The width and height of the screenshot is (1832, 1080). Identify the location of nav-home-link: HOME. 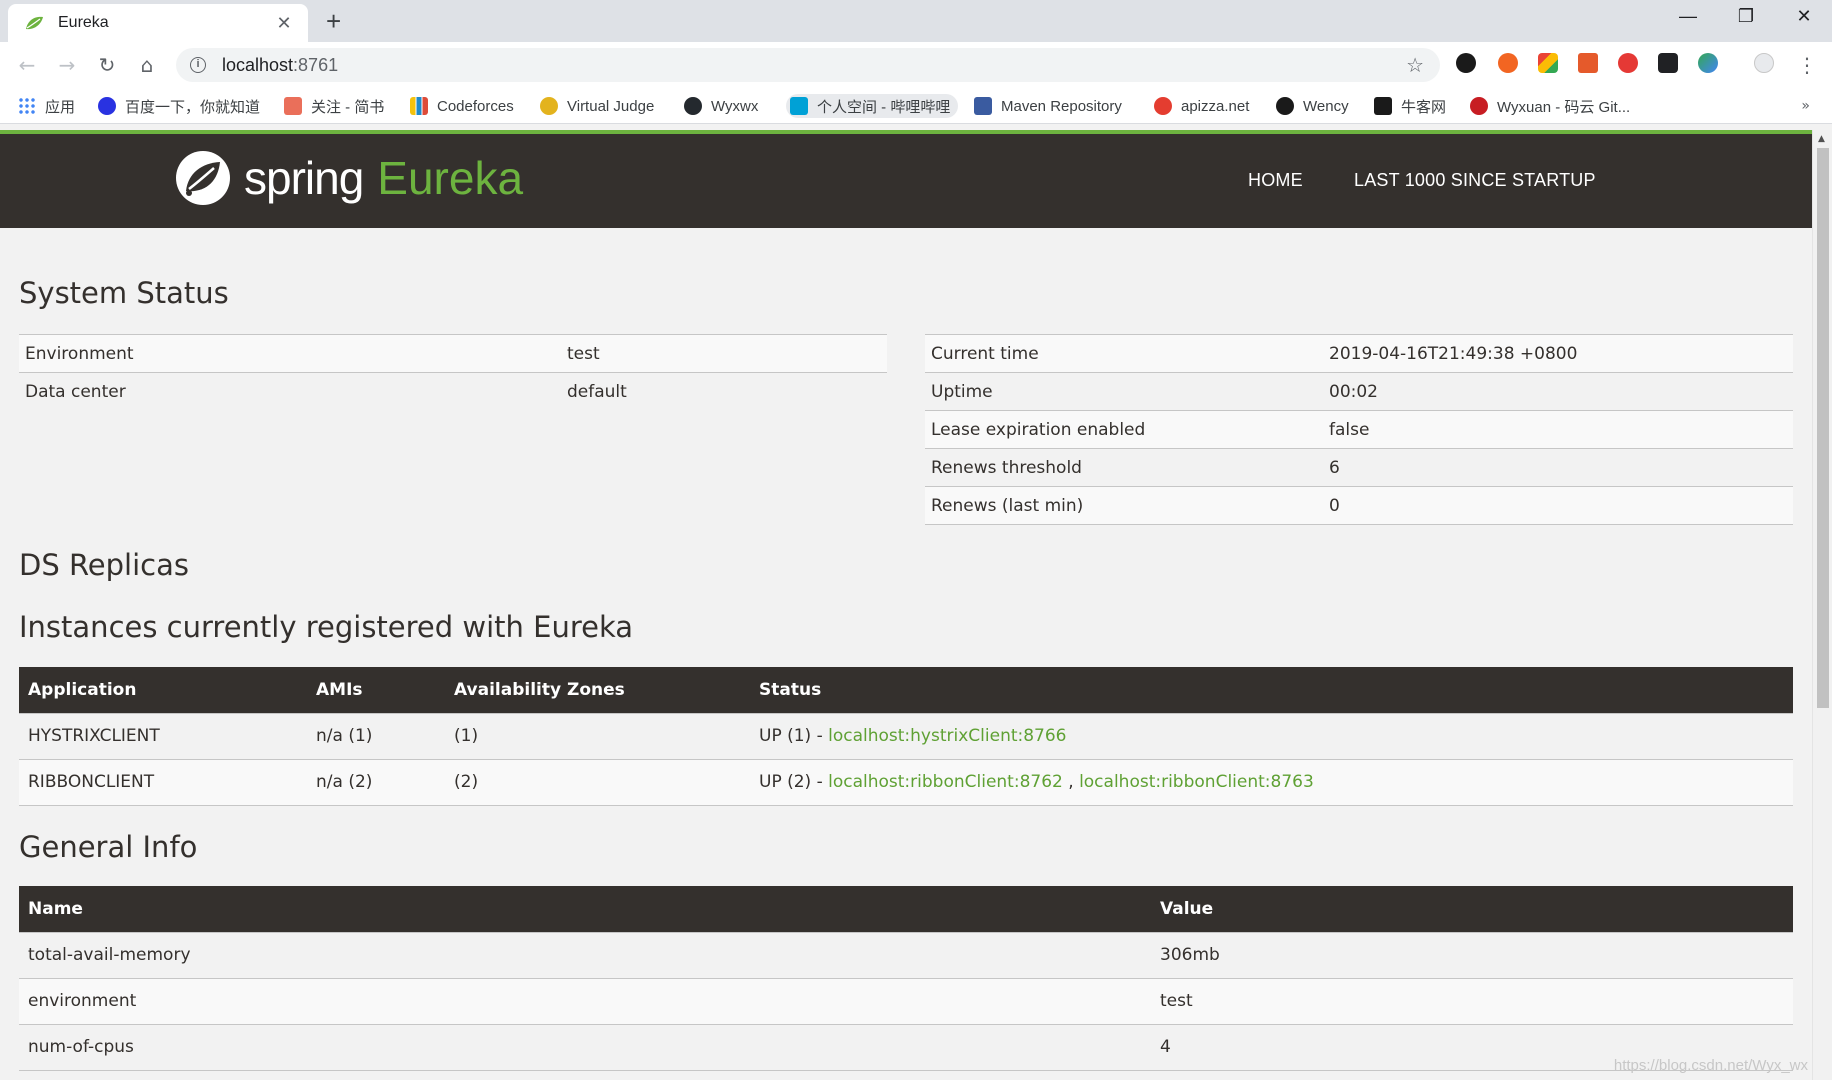
(1275, 180).